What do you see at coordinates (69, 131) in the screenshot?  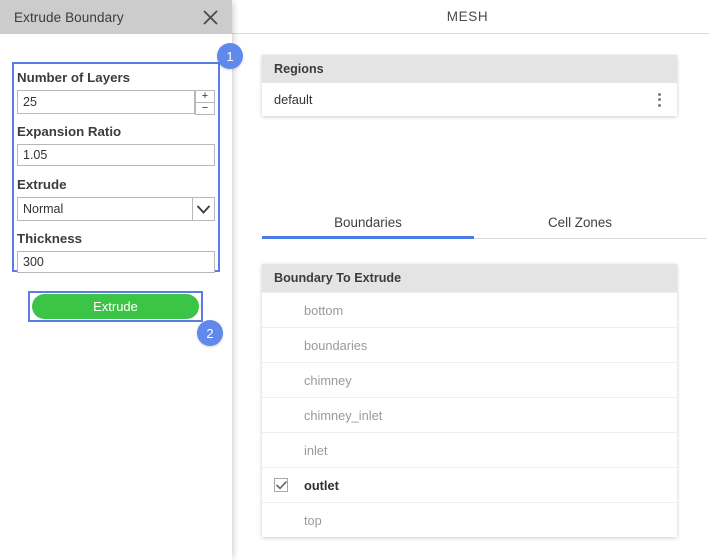 I see `expansion-ratio-label: Expansion Ratio` at bounding box center [69, 131].